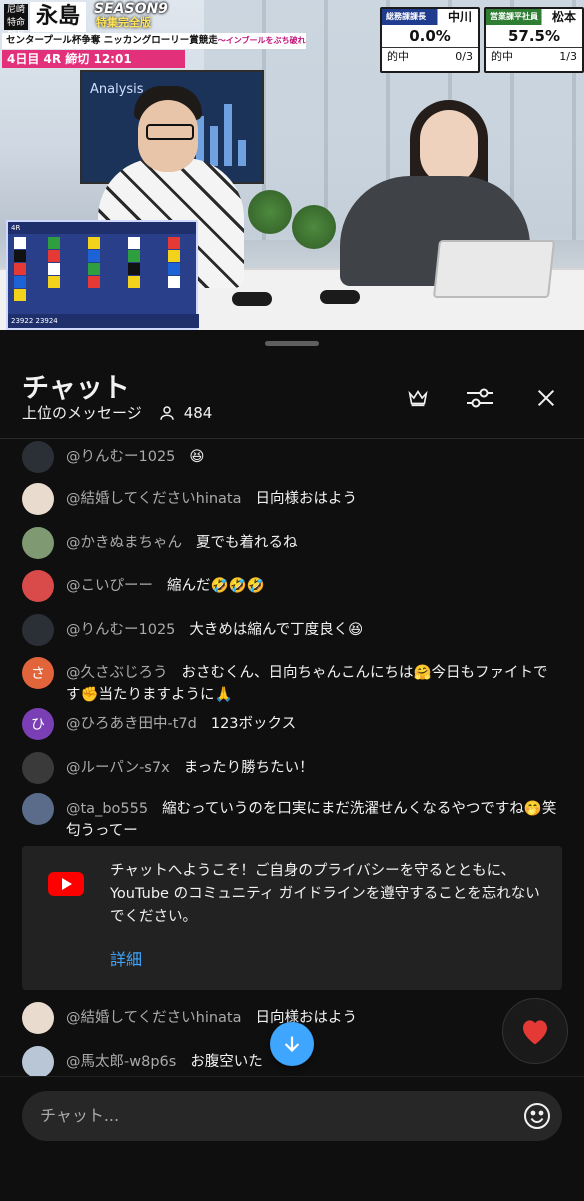 The width and height of the screenshot is (584, 1201). Describe the element at coordinates (58, 17) in the screenshot. I see `show-title: 永島` at that location.